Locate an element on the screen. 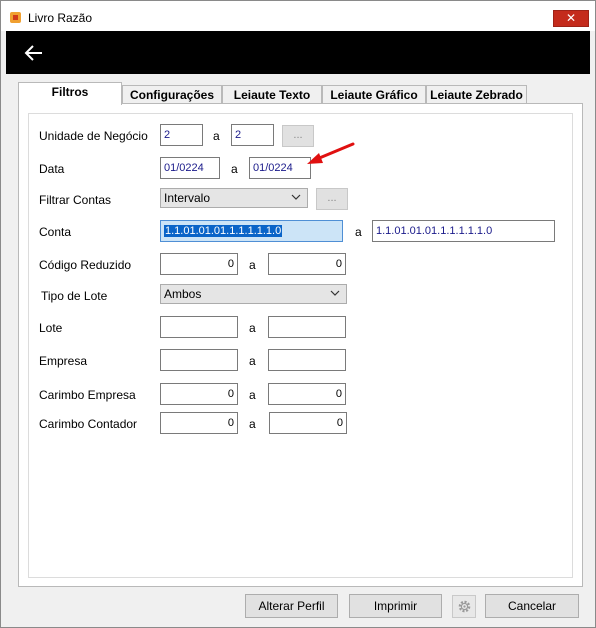 The width and height of the screenshot is (596, 628). codigo-reduzido-sep: a is located at coordinates (252, 265).